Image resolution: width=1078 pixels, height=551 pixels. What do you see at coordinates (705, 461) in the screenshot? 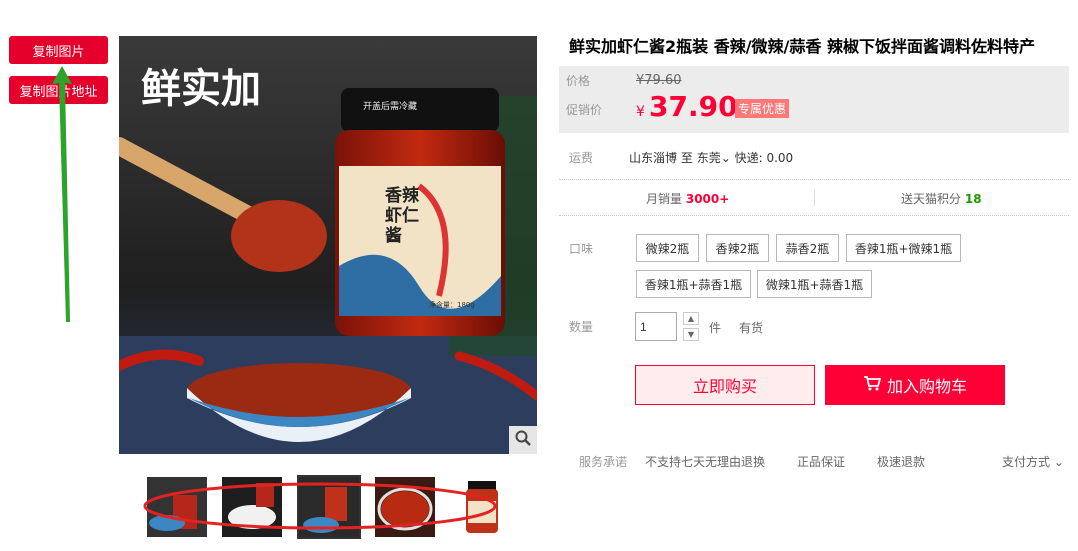
I see `service-item: 不支持七天无理由退换` at bounding box center [705, 461].